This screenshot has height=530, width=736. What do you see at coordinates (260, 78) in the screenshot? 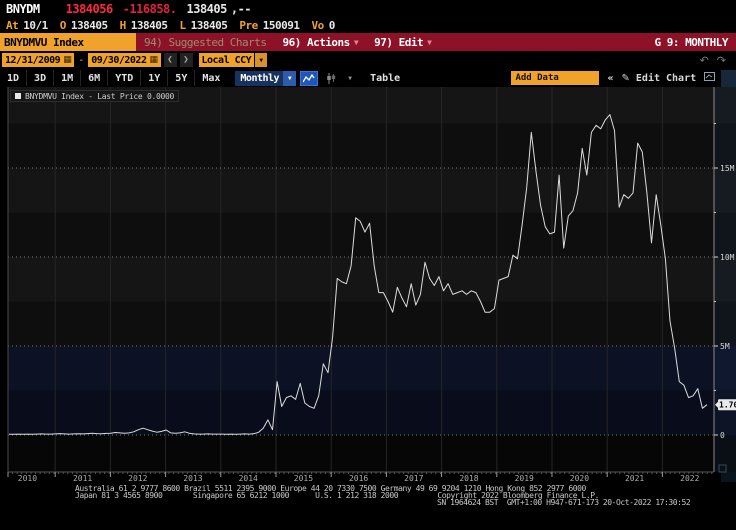
I see `period-value: Monthly` at bounding box center [260, 78].